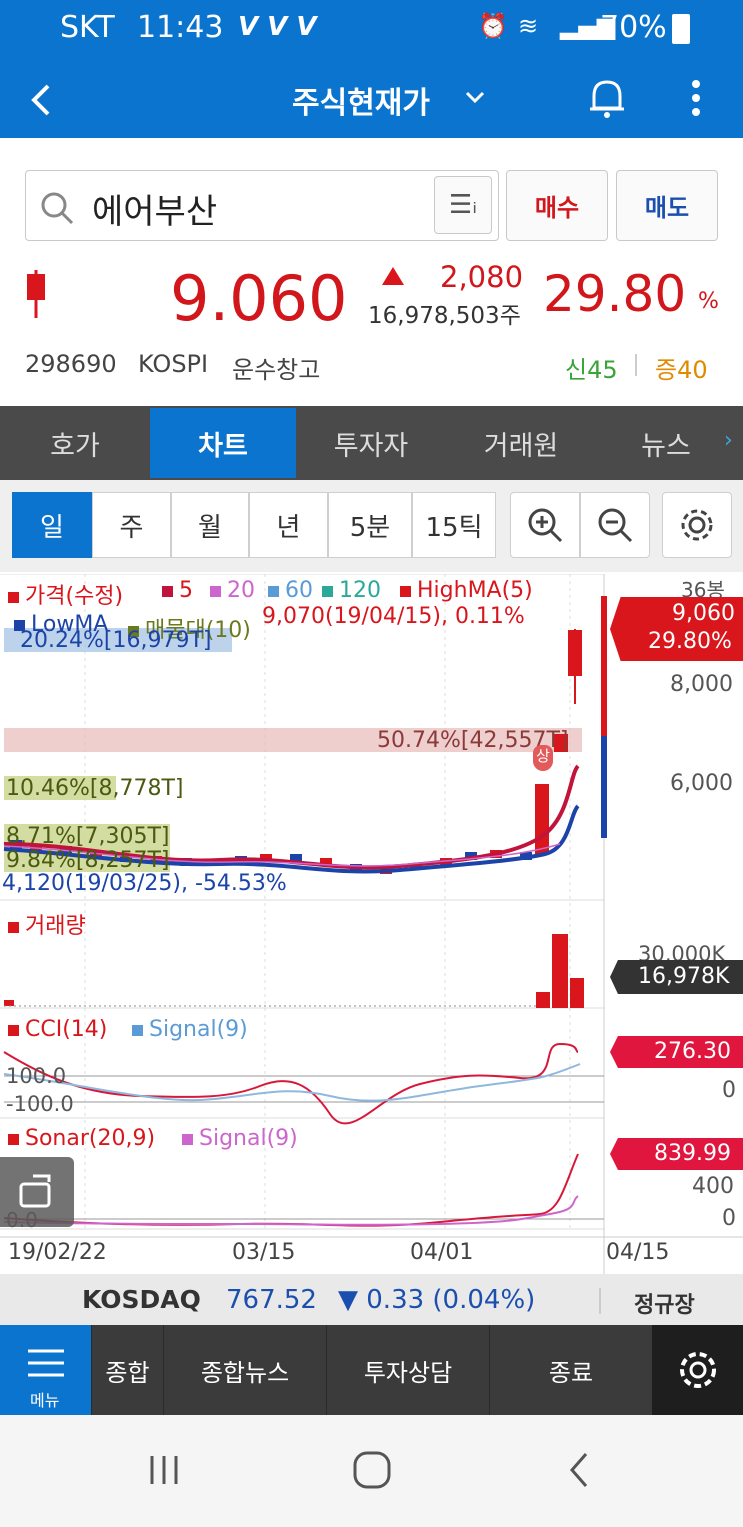  What do you see at coordinates (638, 1252) in the screenshot?
I see `x-tick-0415: 04/15` at bounding box center [638, 1252].